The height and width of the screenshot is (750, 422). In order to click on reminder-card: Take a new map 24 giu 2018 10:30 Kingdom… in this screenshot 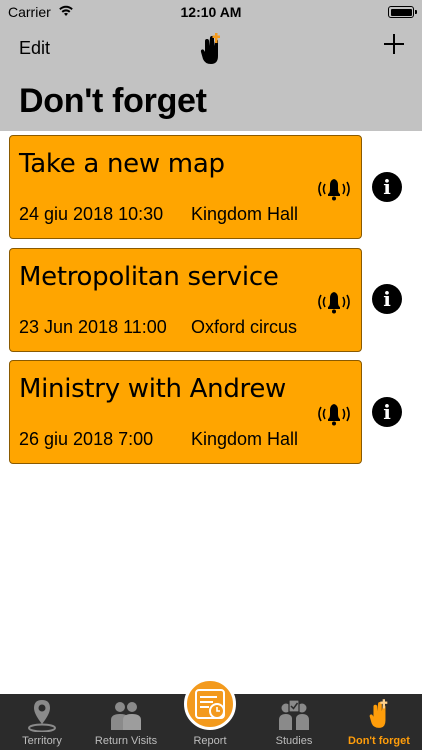, I will do `click(185, 187)`.